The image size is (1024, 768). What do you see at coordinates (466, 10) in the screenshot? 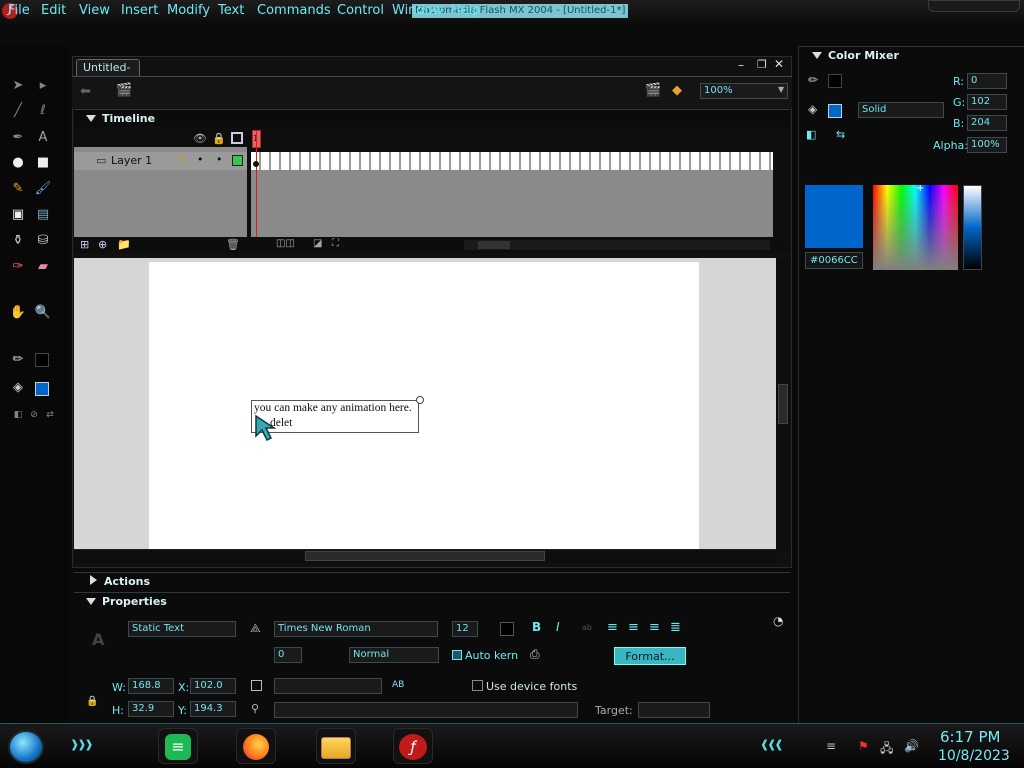
I see `menu-help: Help` at bounding box center [466, 10].